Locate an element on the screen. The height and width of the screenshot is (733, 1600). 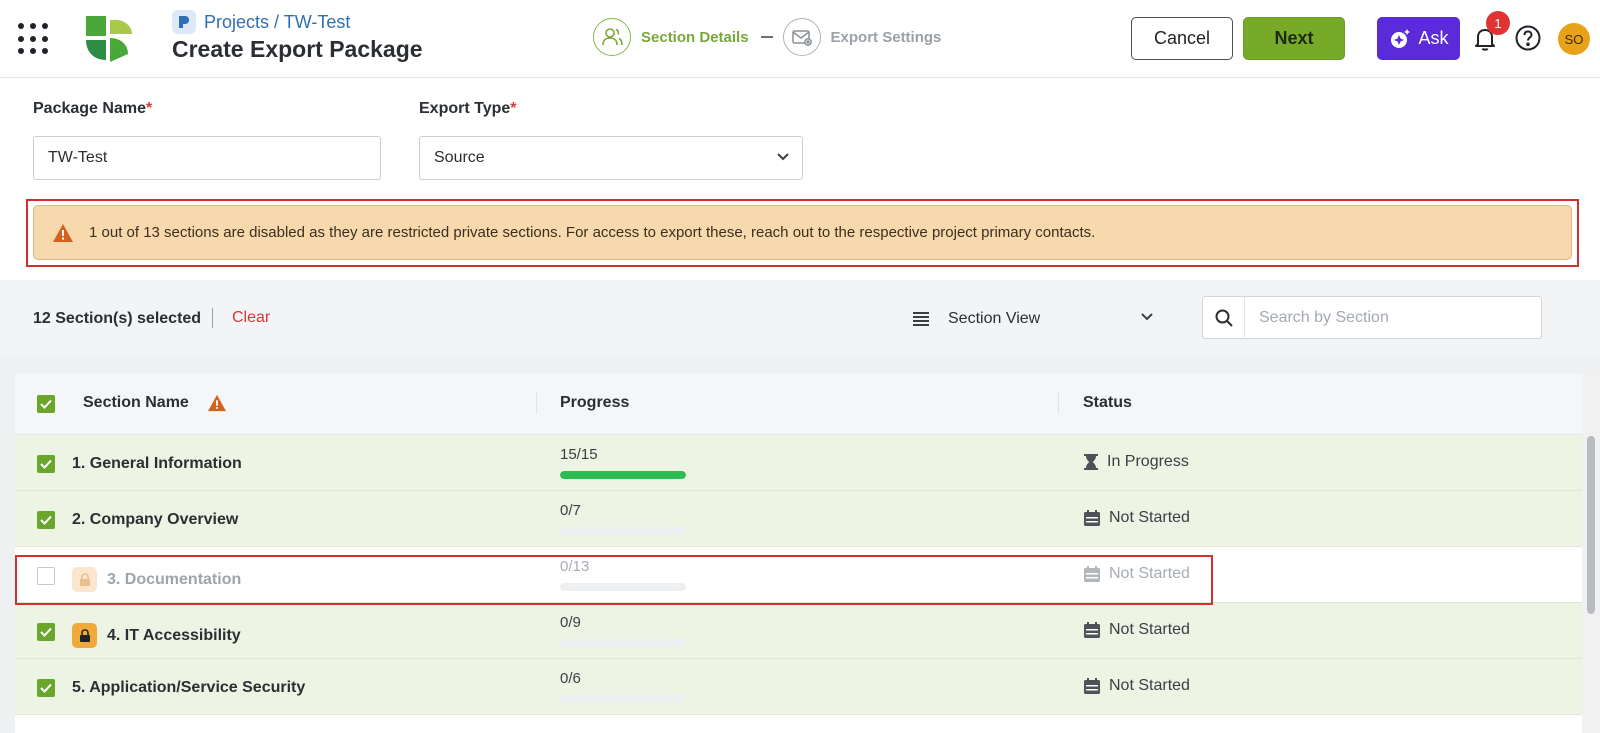
column-header-status: Status is located at coordinates (1107, 403).